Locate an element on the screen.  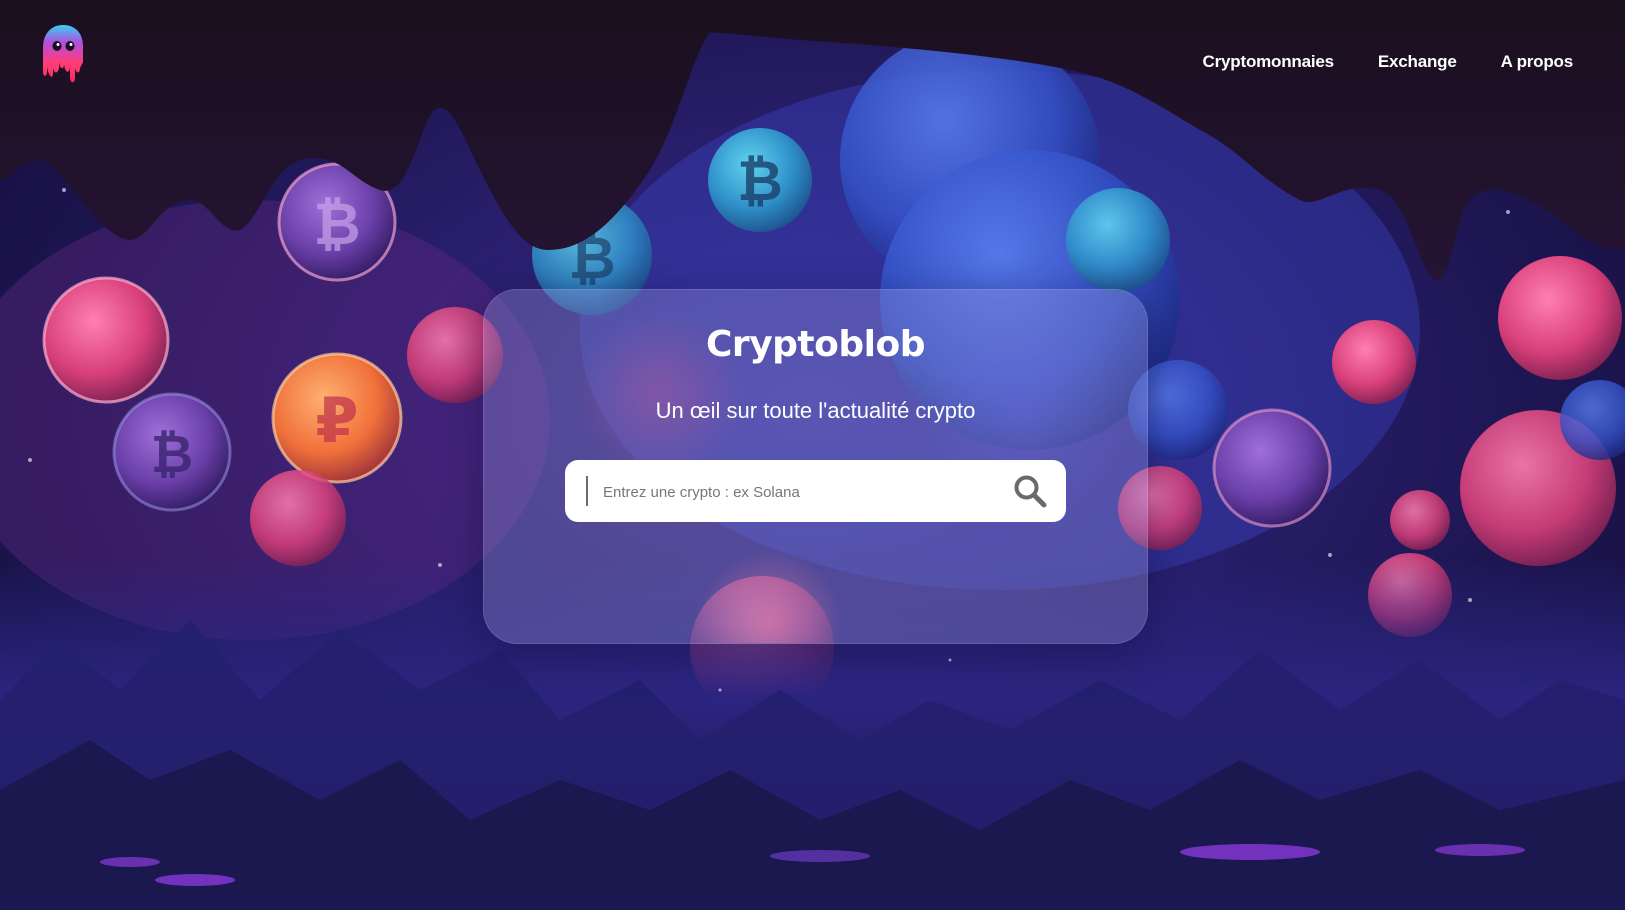
nav-item-exchange: Exchange is located at coordinates (1417, 62).